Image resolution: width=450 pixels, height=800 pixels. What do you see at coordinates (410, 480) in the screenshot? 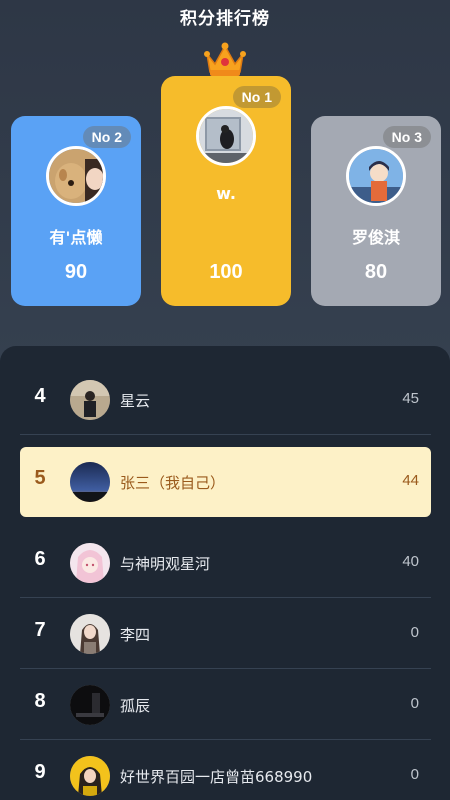
I see `row-score: 44` at bounding box center [410, 480].